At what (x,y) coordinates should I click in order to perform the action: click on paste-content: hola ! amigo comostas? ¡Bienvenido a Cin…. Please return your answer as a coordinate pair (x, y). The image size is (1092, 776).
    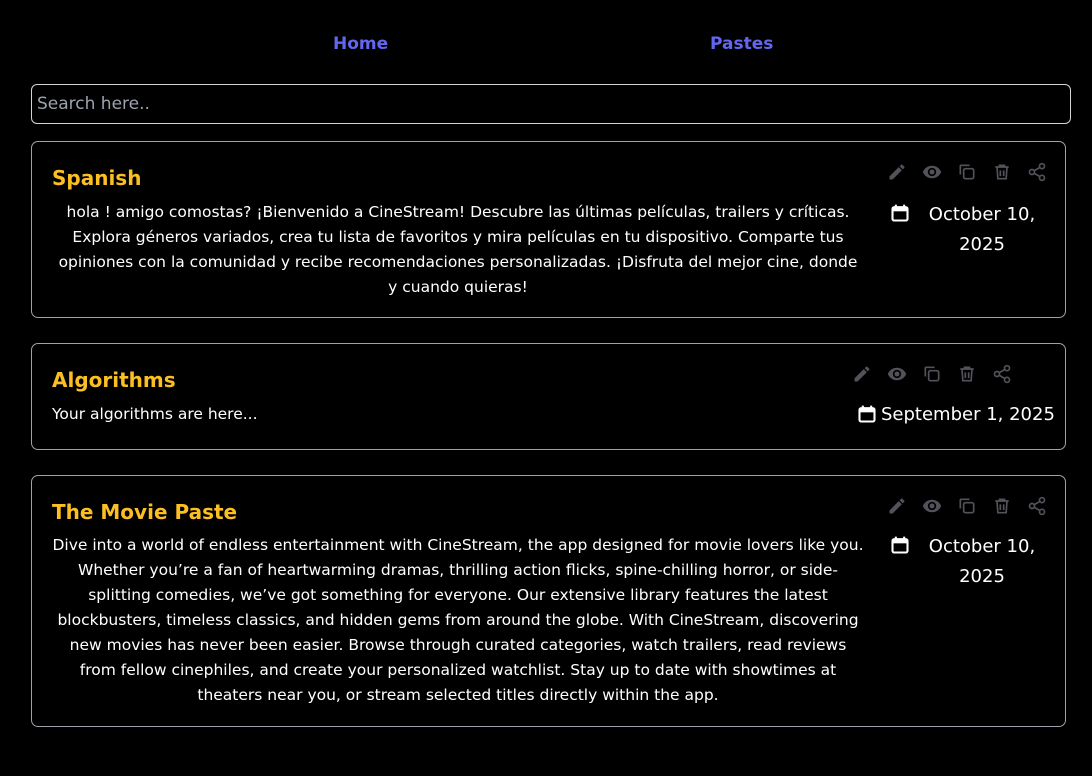
    Looking at the image, I should click on (458, 249).